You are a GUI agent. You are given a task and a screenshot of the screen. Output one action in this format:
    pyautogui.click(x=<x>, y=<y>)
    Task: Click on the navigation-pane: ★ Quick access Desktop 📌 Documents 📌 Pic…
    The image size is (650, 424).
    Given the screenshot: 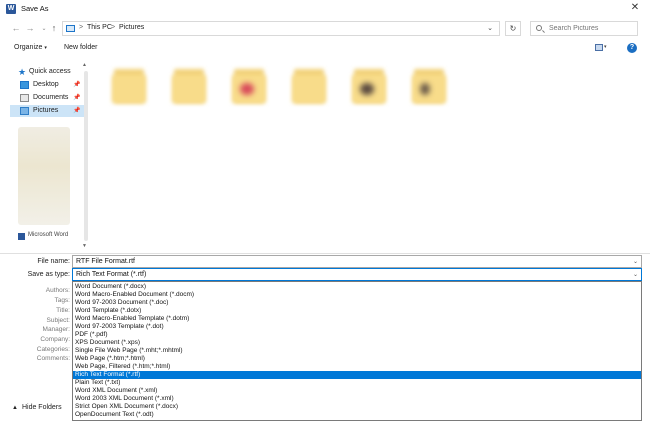 What is the action you would take?
    pyautogui.click(x=45, y=155)
    